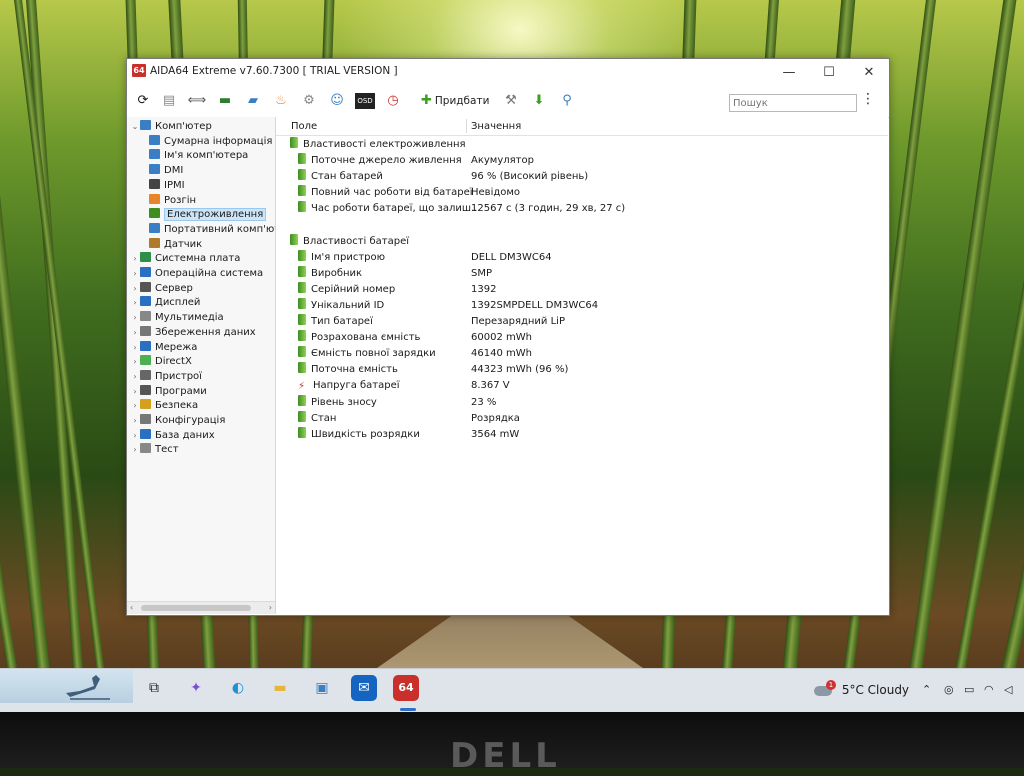  I want to click on scrollbar-thumb, so click(196, 608).